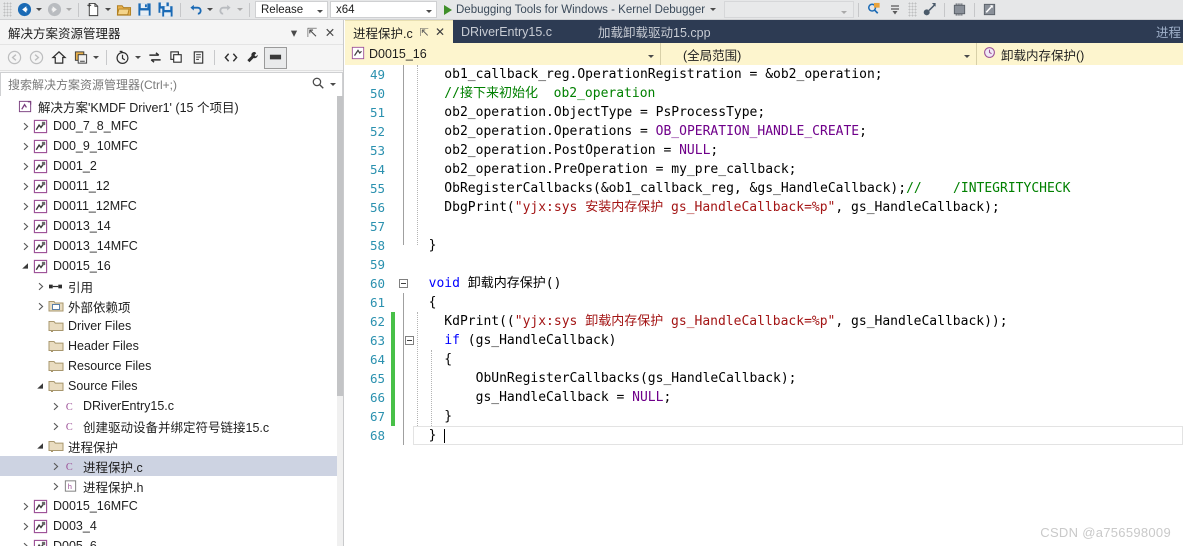 Image resolution: width=1183 pixels, height=546 pixels. I want to click on home-icon, so click(58, 58).